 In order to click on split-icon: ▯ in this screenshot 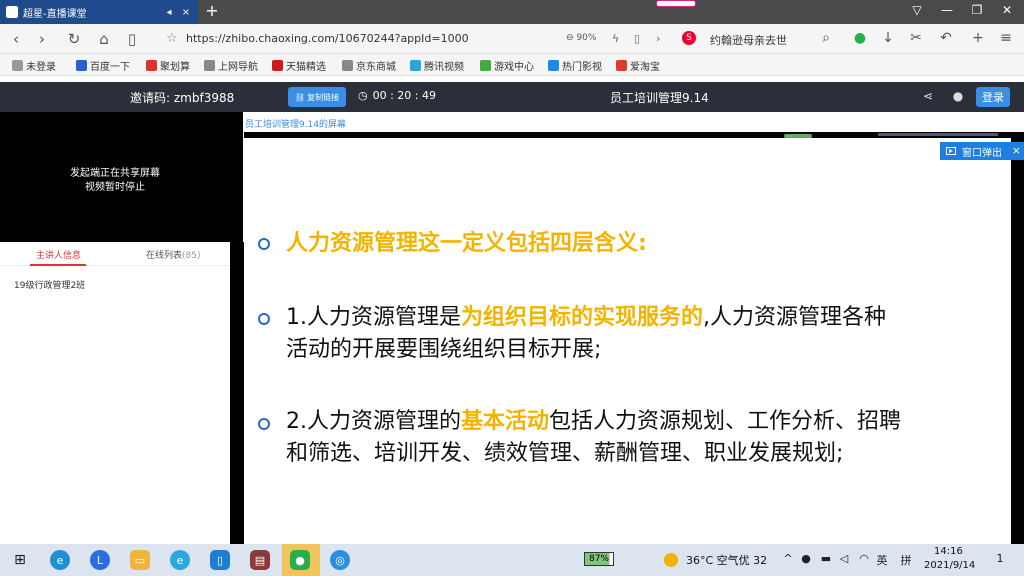, I will do `click(637, 38)`.